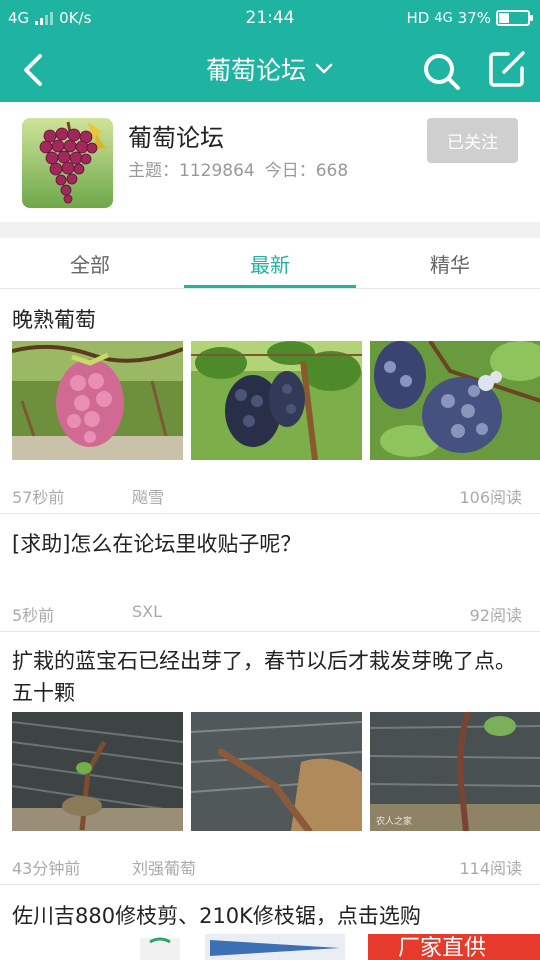 The image size is (540, 960). I want to click on tab-latest: 最新, so click(270, 263).